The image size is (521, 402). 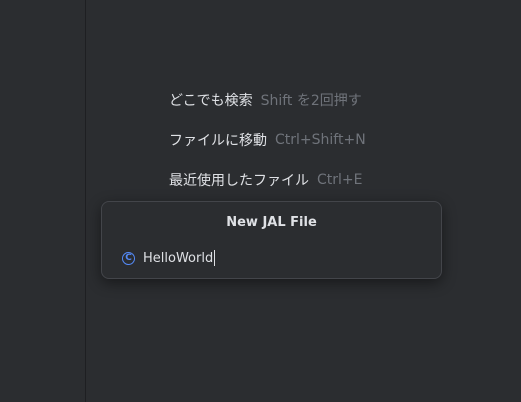 What do you see at coordinates (128, 258) in the screenshot?
I see `class-icon: C` at bounding box center [128, 258].